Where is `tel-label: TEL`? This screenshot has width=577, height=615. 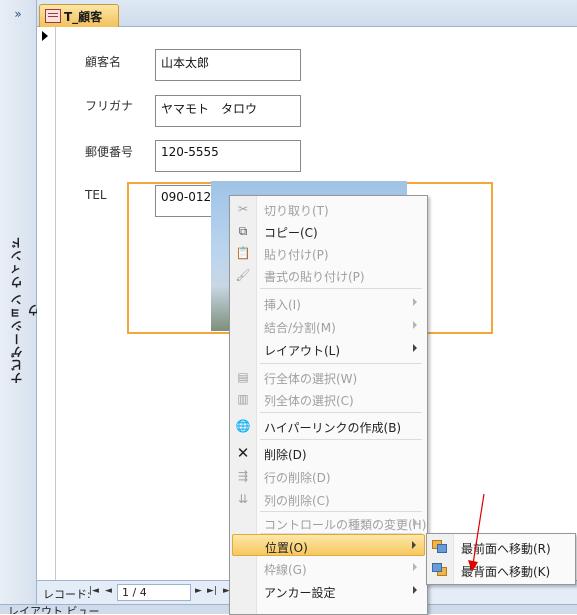
tel-label: TEL is located at coordinates (96, 195).